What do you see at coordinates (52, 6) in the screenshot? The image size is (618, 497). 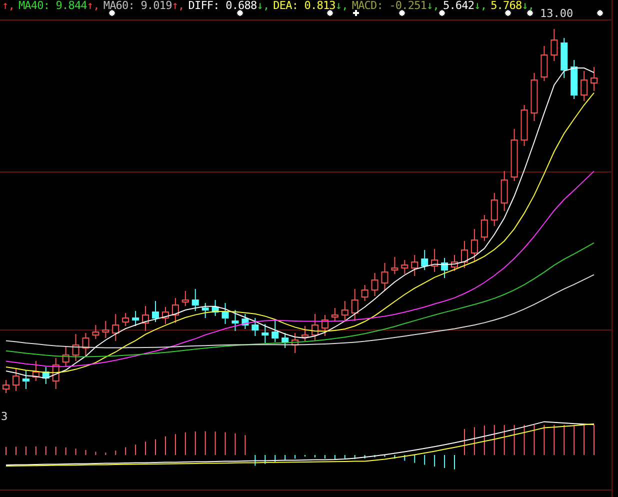 I see `indicator-value: MA40: 9.844` at bounding box center [52, 6].